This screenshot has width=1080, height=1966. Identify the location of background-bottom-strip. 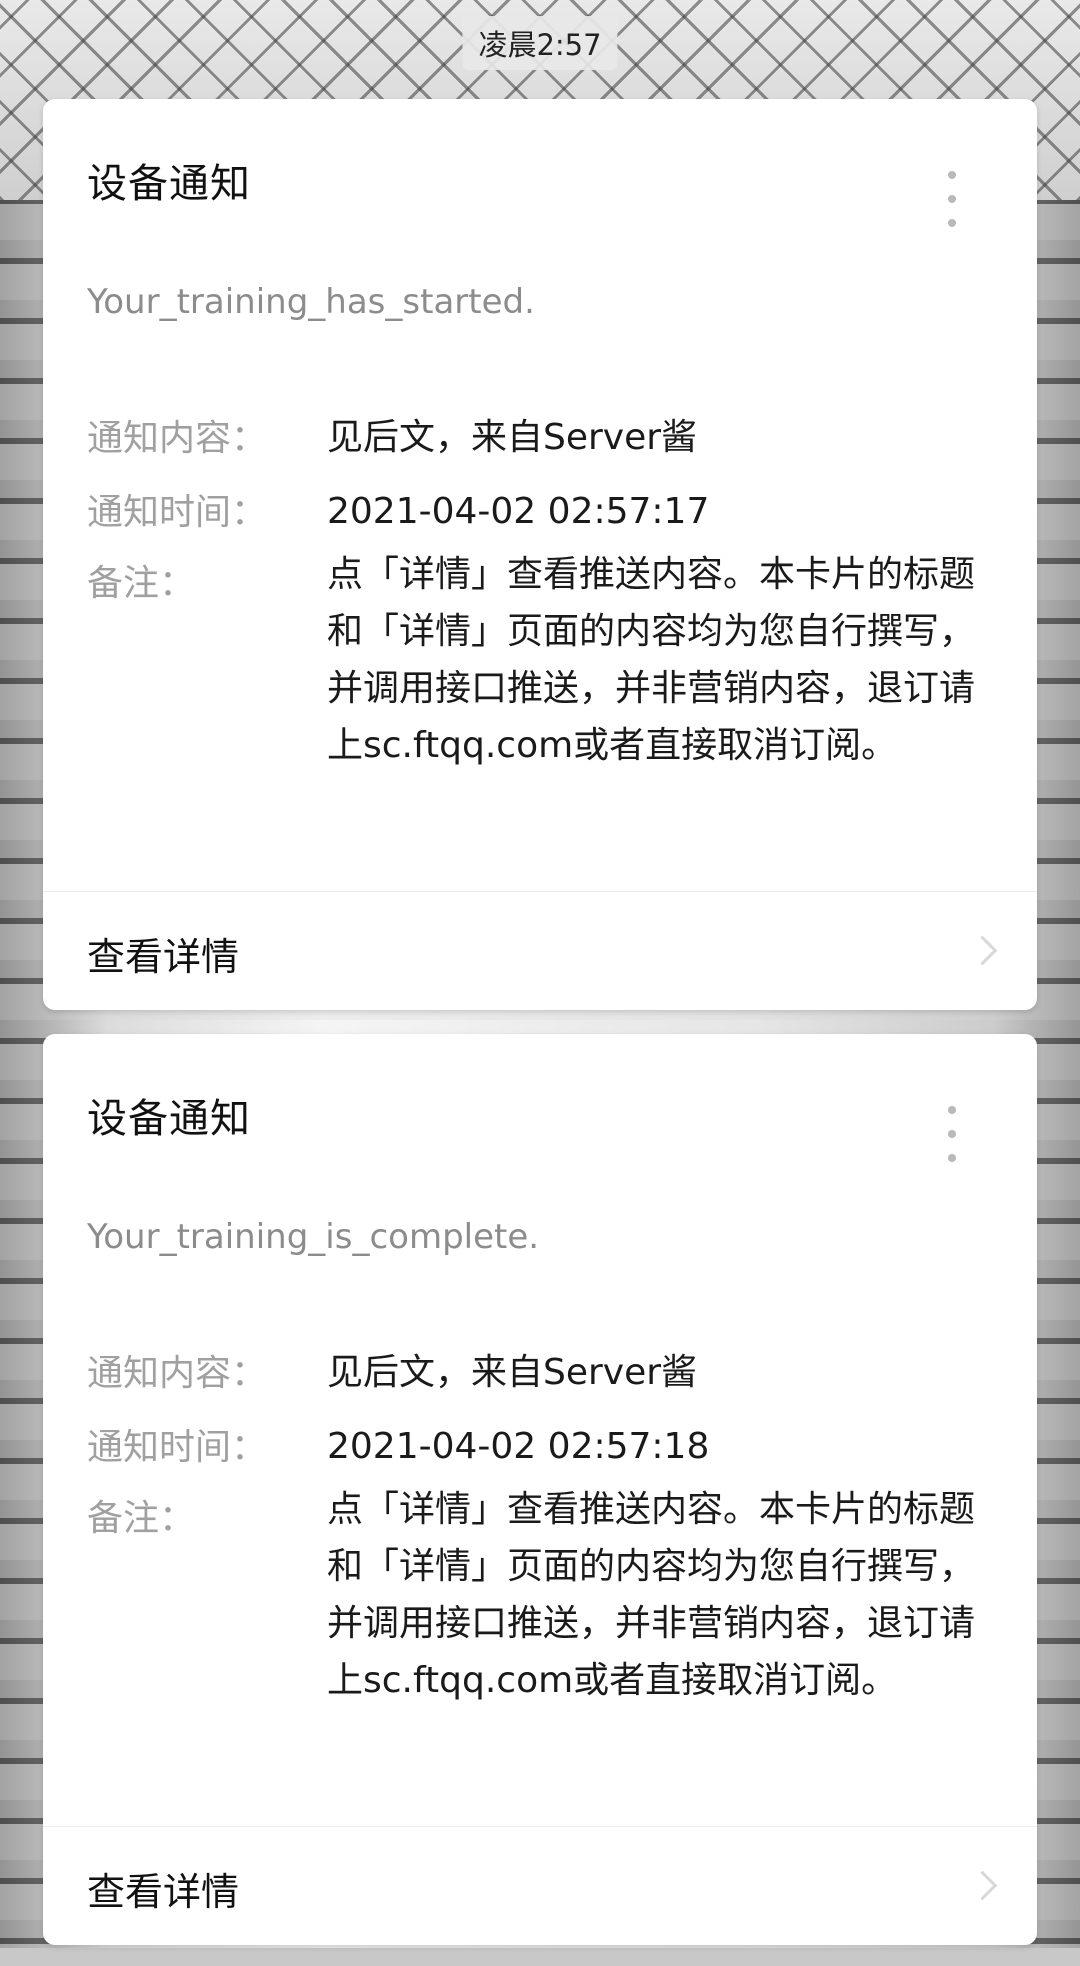
(540, 1957).